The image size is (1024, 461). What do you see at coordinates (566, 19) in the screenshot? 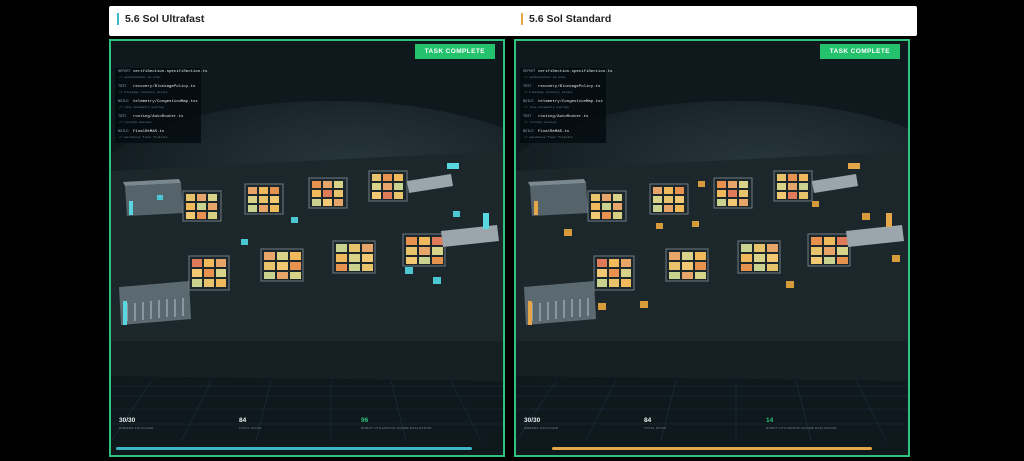
I see `right-model-title: 5.6 Sol Standard` at bounding box center [566, 19].